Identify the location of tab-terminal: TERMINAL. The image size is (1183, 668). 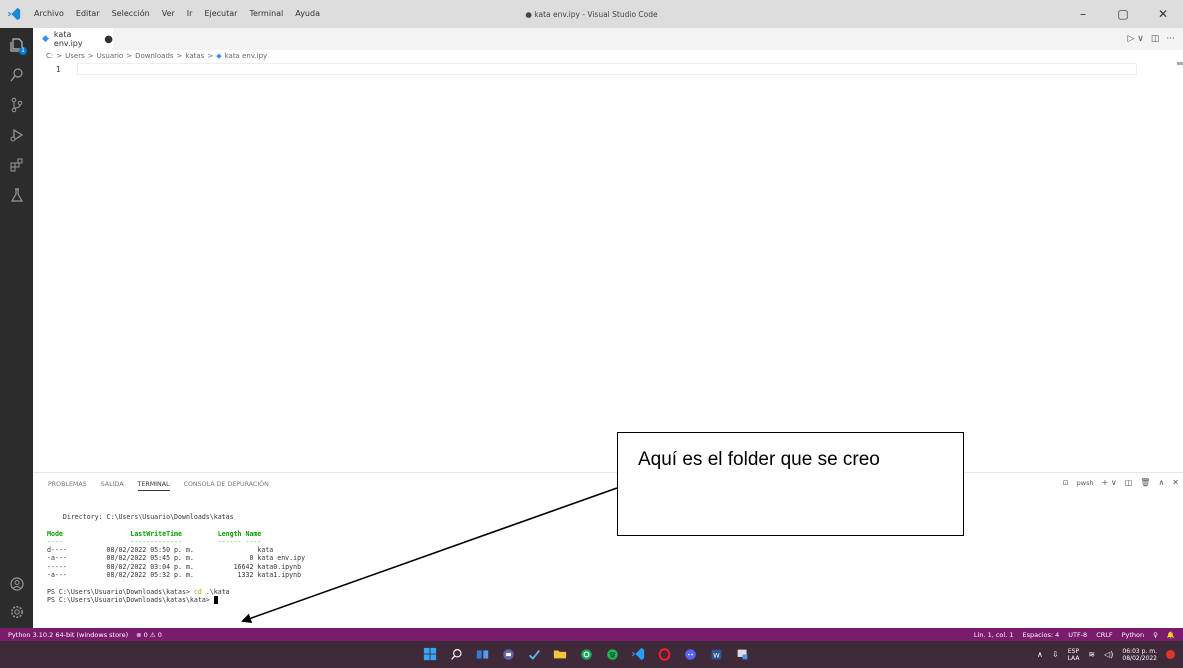
(153, 486).